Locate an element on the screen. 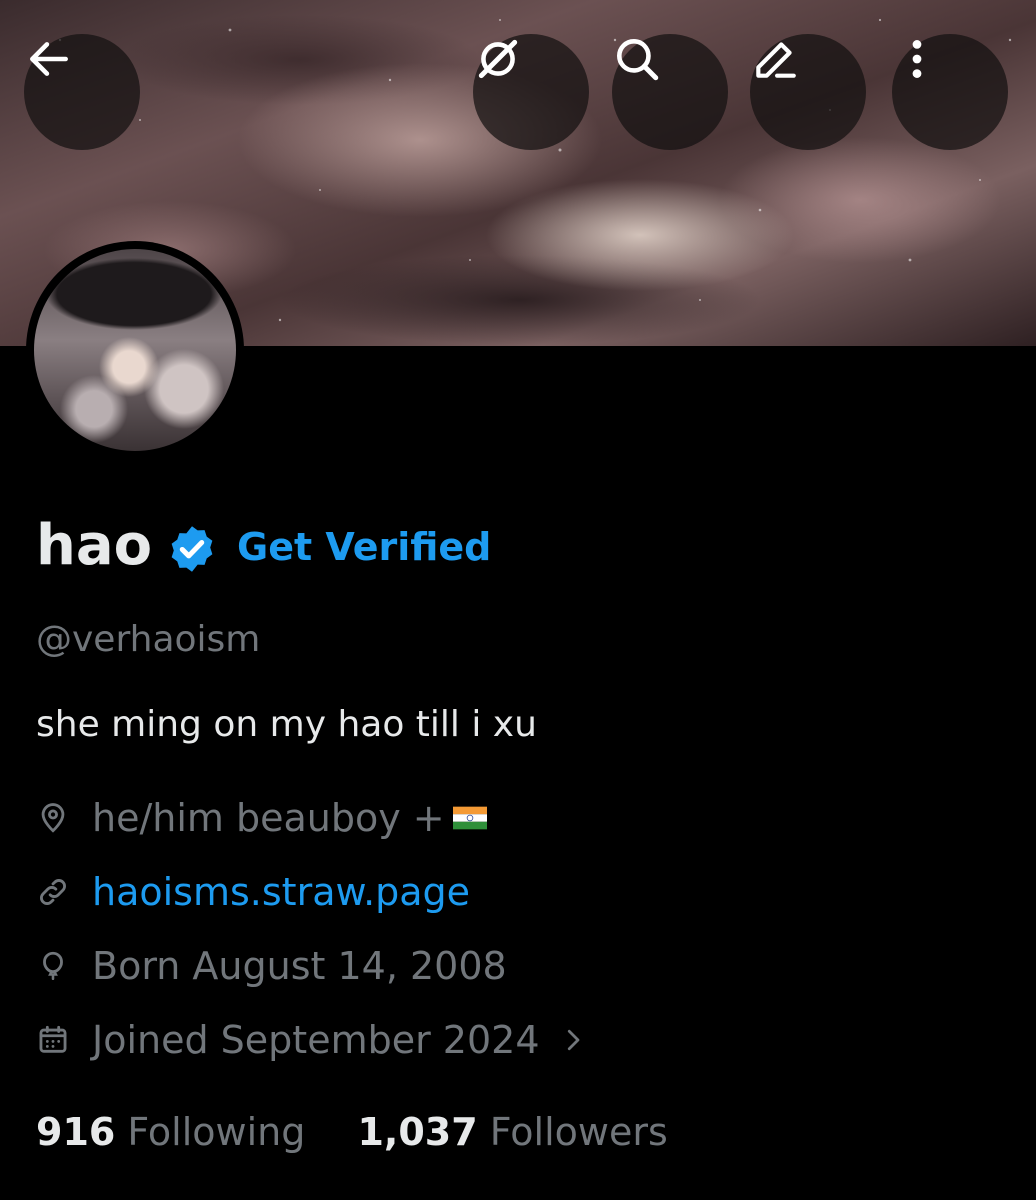 The width and height of the screenshot is (1036, 1200). back-arrow-icon is located at coordinates (49, 59).